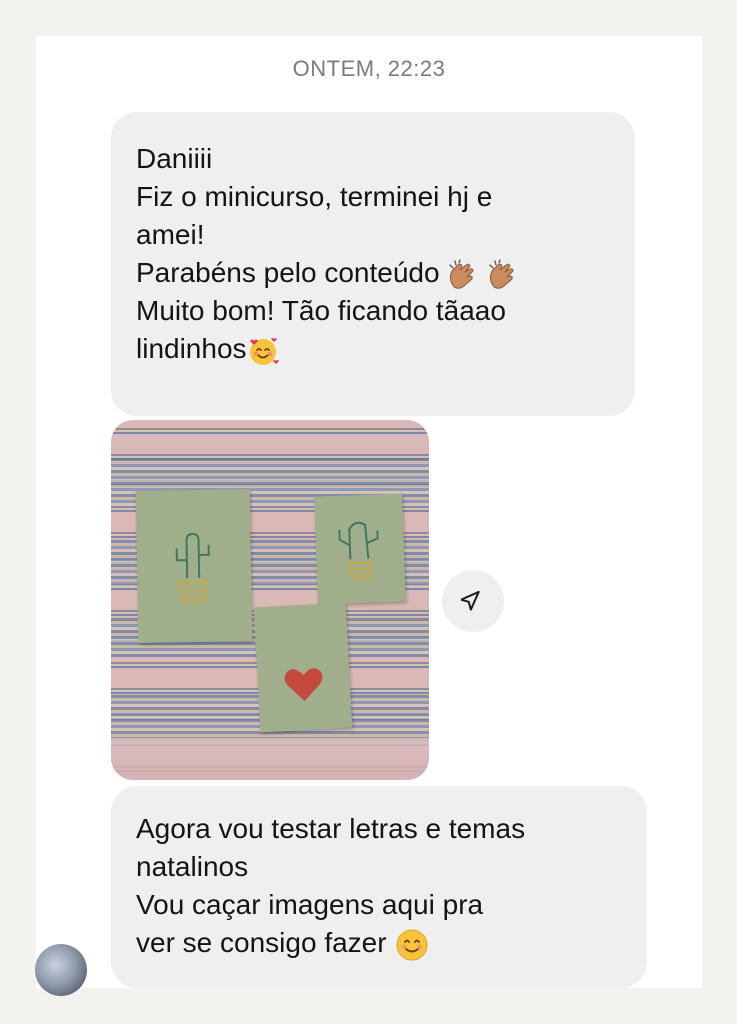  Describe the element at coordinates (61, 970) in the screenshot. I see `avatar` at that location.